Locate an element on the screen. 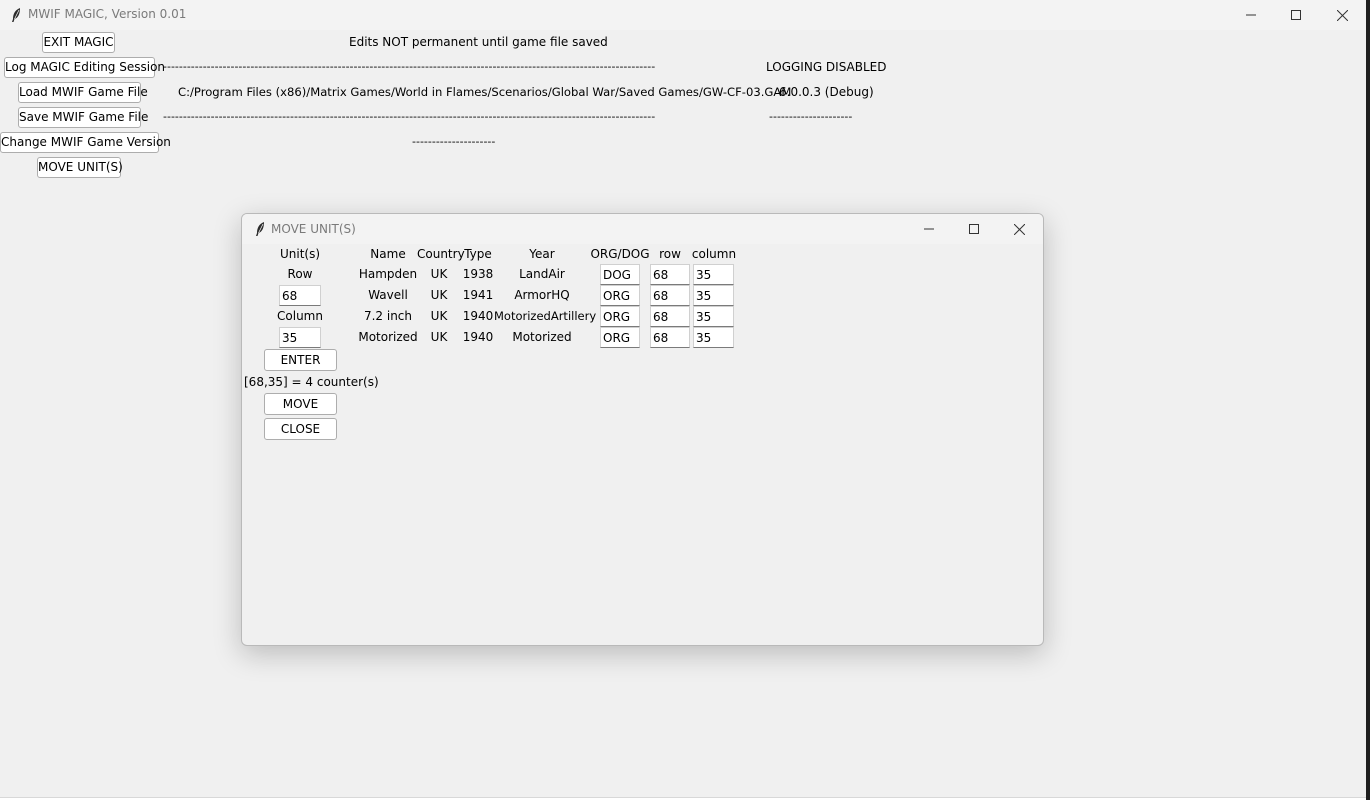  dialog-minimize-button is located at coordinates (929, 229).